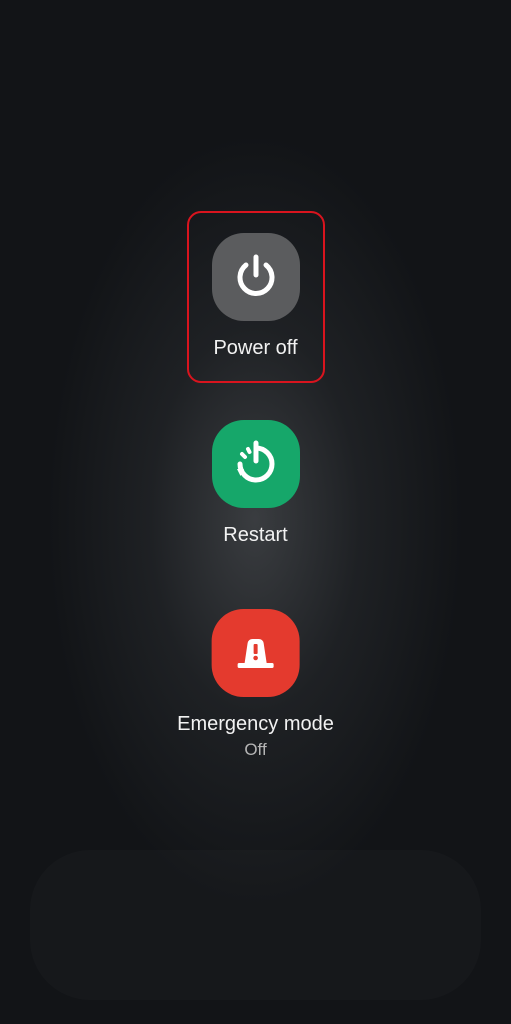 This screenshot has height=1024, width=511. I want to click on emergency-siren-icon, so click(255, 653).